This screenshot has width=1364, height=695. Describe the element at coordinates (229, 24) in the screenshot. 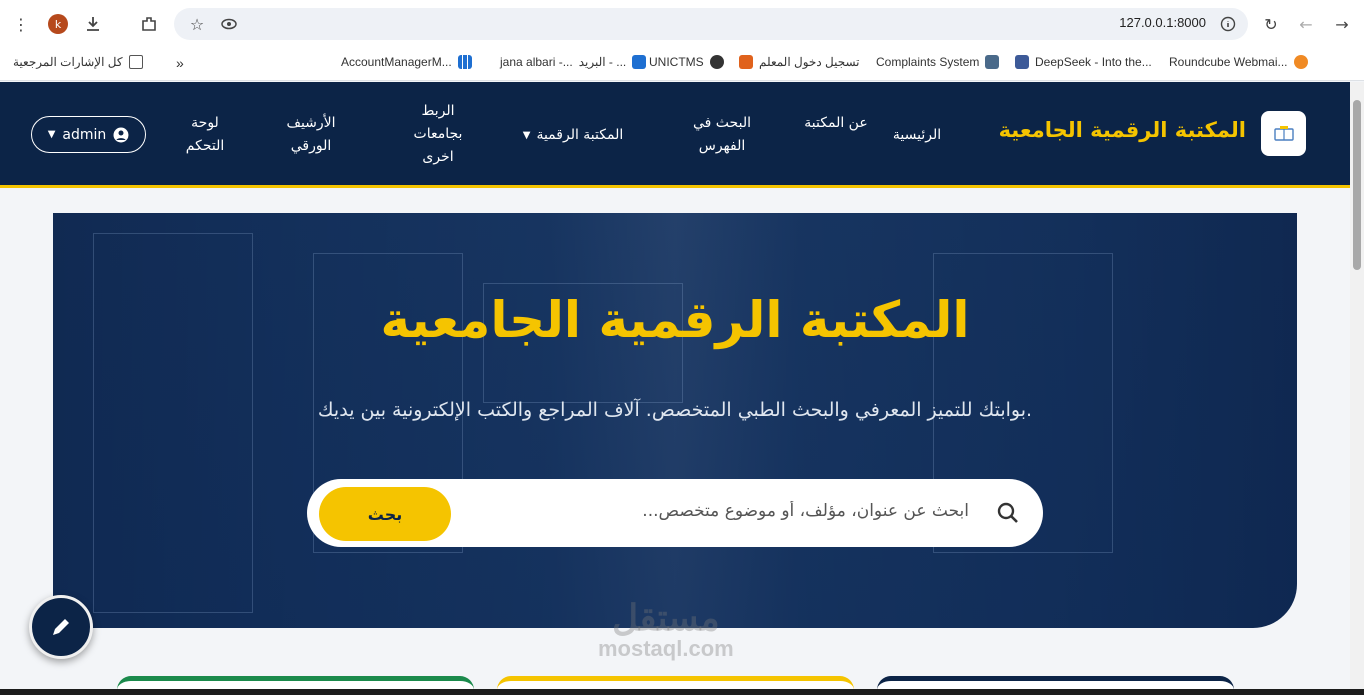

I see `eye-icon` at that location.